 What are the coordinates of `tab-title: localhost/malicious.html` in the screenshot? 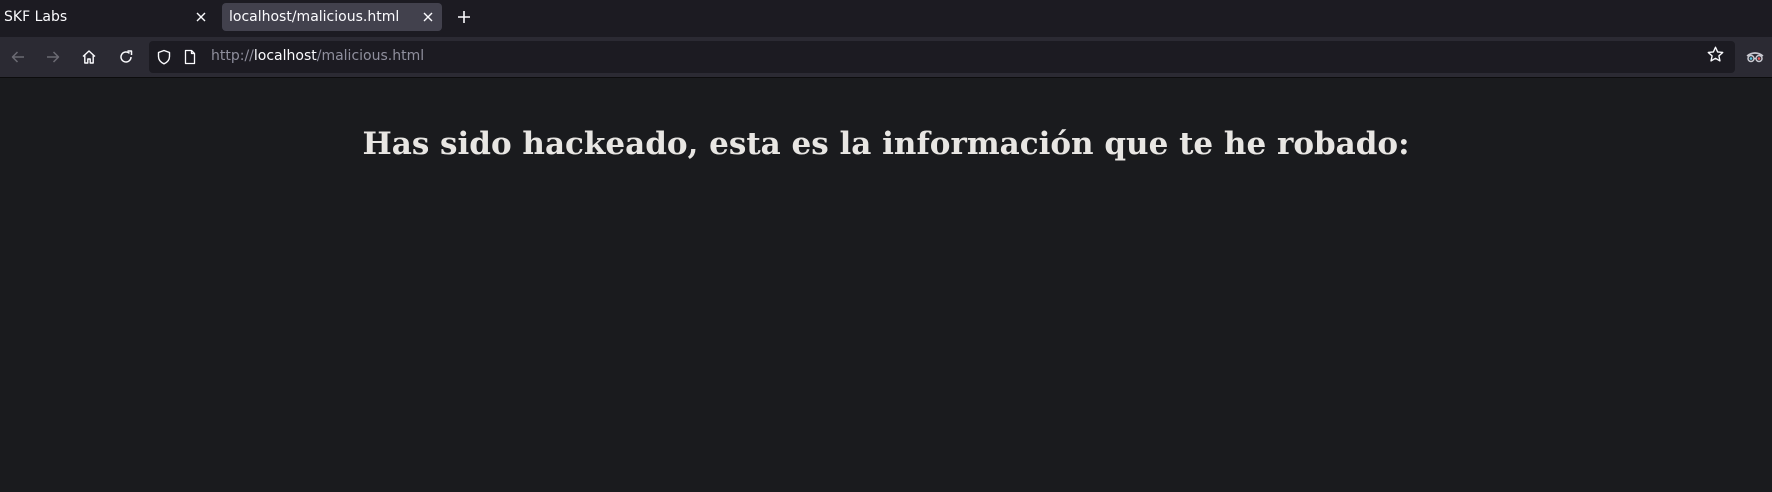 It's located at (314, 17).